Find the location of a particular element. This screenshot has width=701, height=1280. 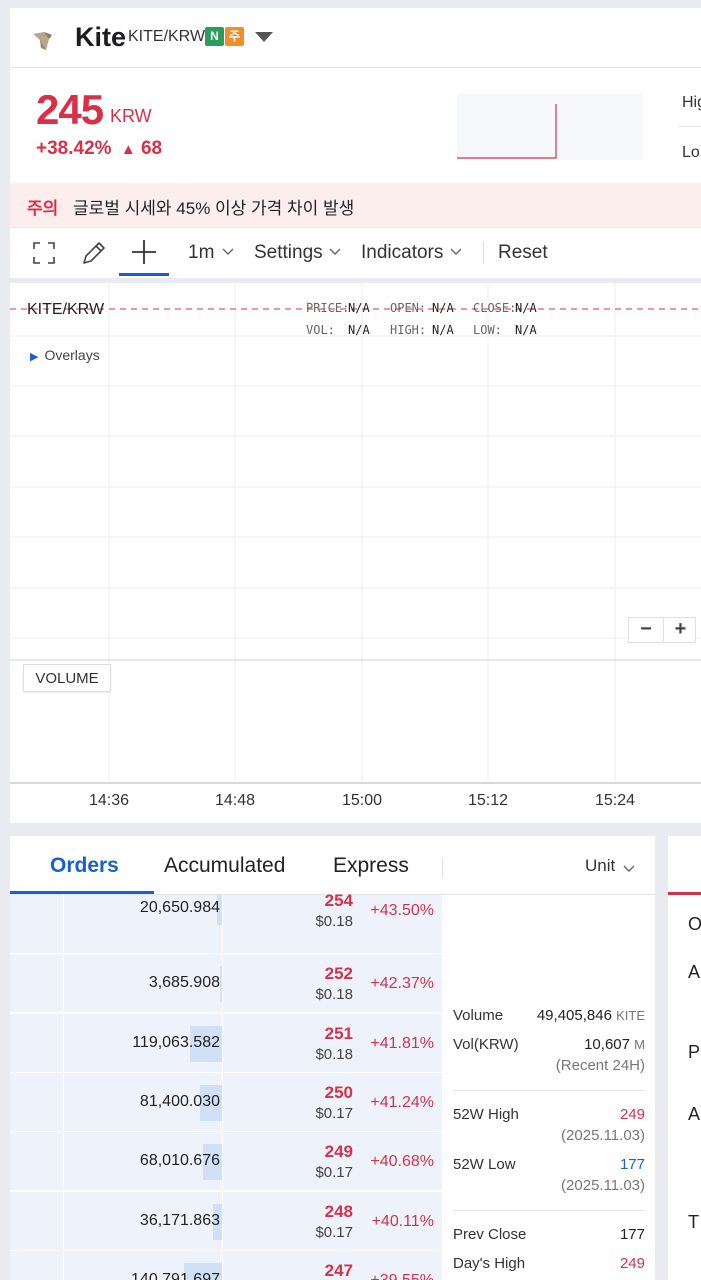

coin-pair: KITE/KRW is located at coordinates (167, 36).